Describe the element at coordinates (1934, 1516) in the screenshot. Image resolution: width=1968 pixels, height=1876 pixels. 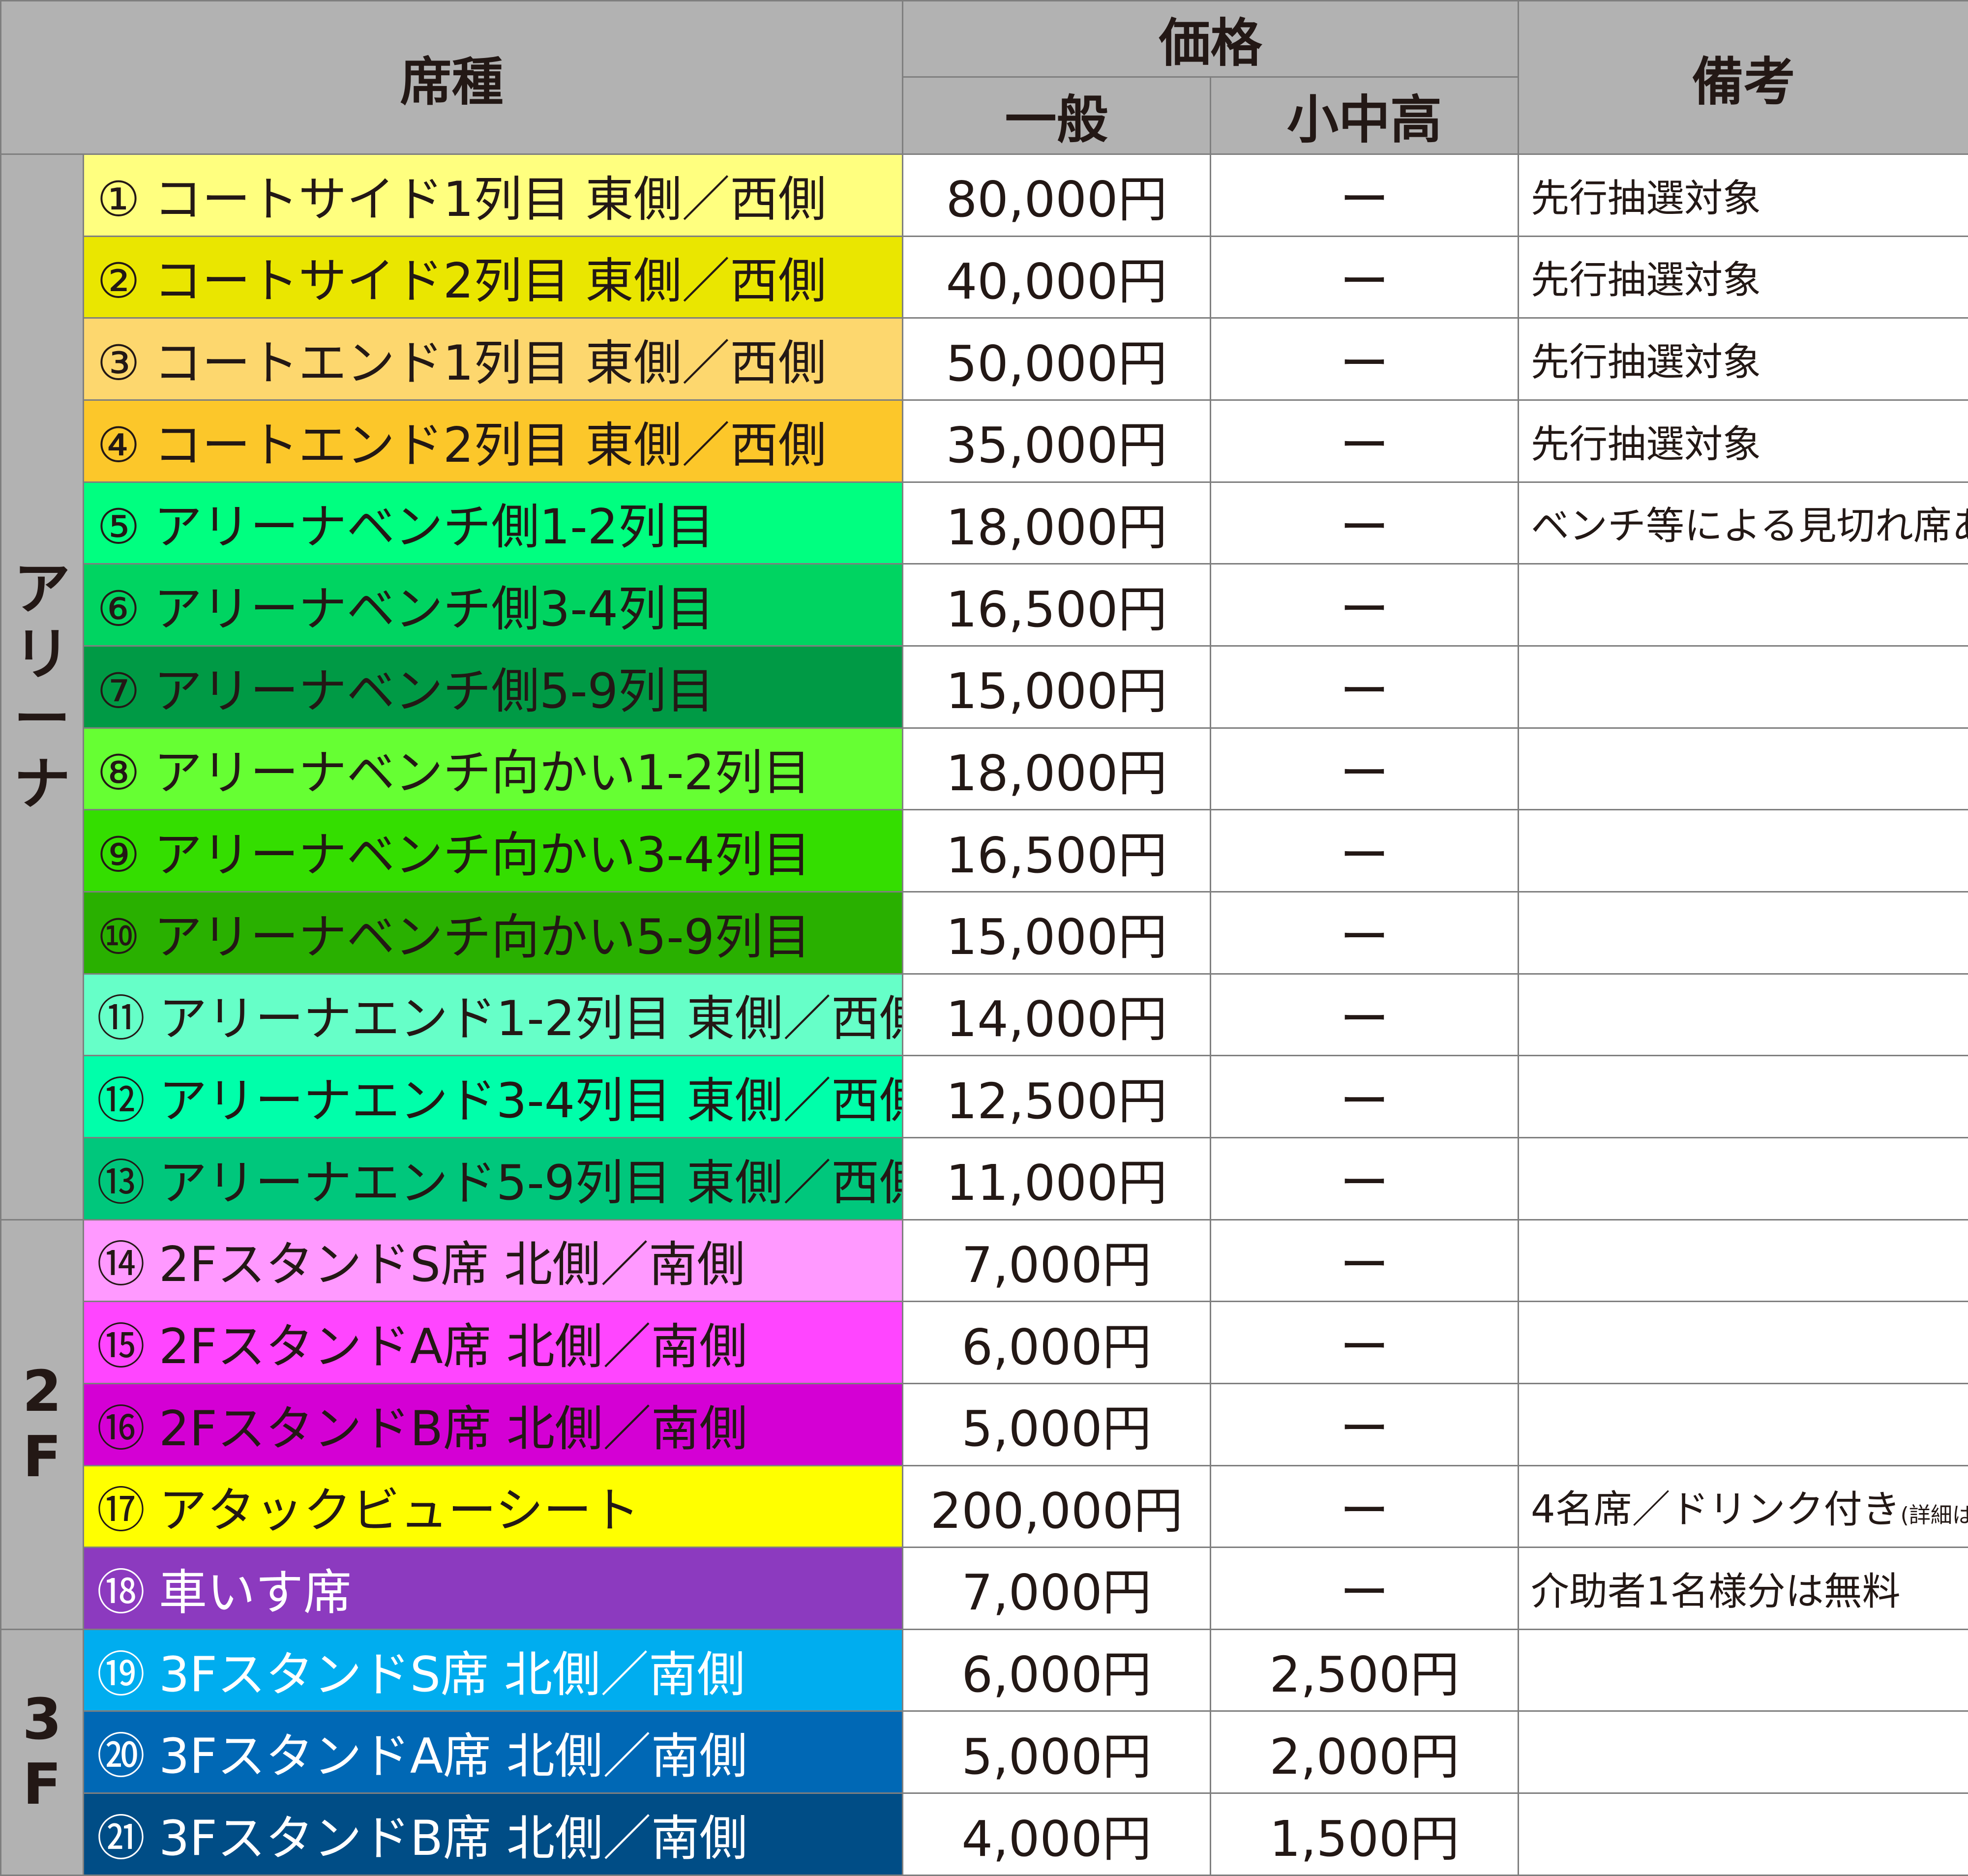
I see `remarks-small-text: (詳細は後日発表)` at that location.